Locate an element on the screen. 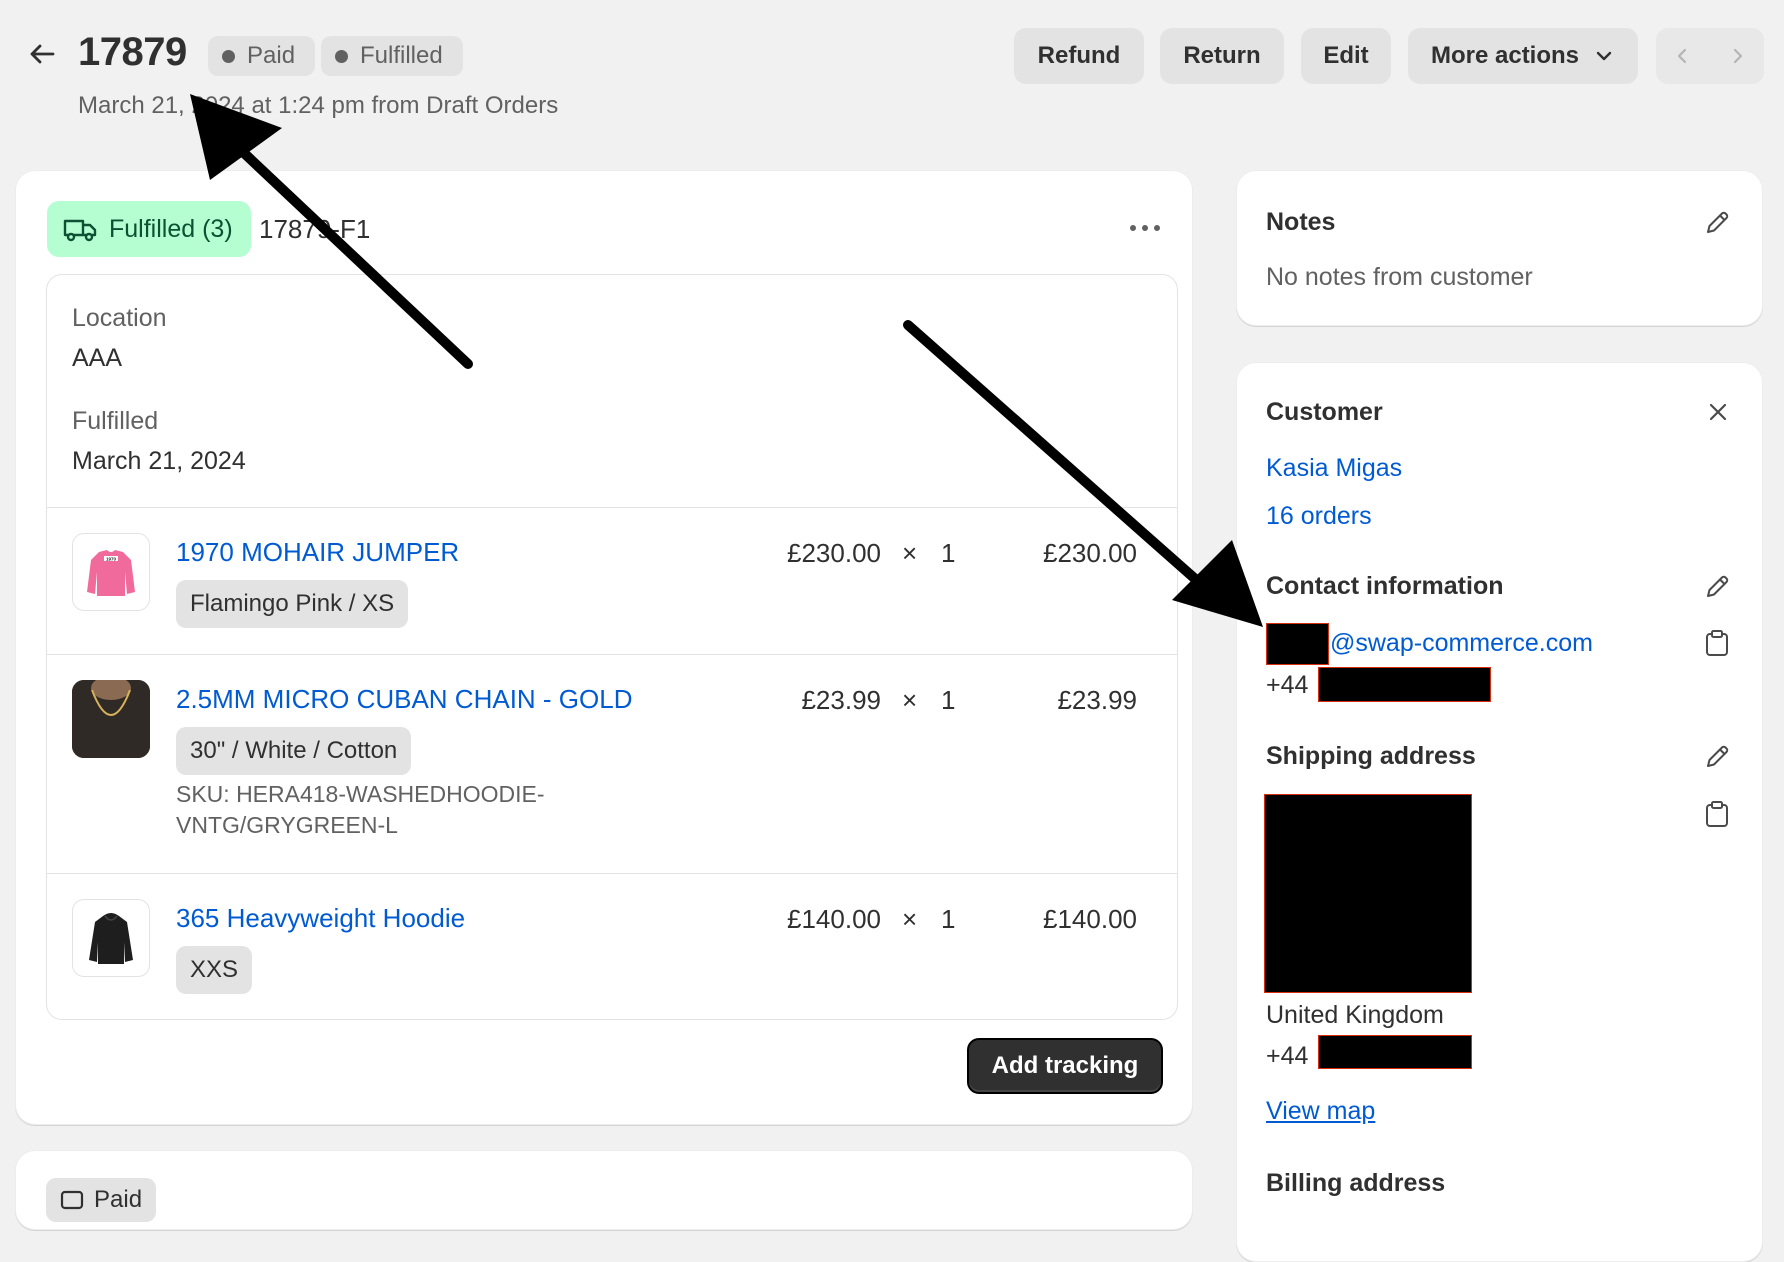  svg-text: 1970 is located at coordinates (111, 559).